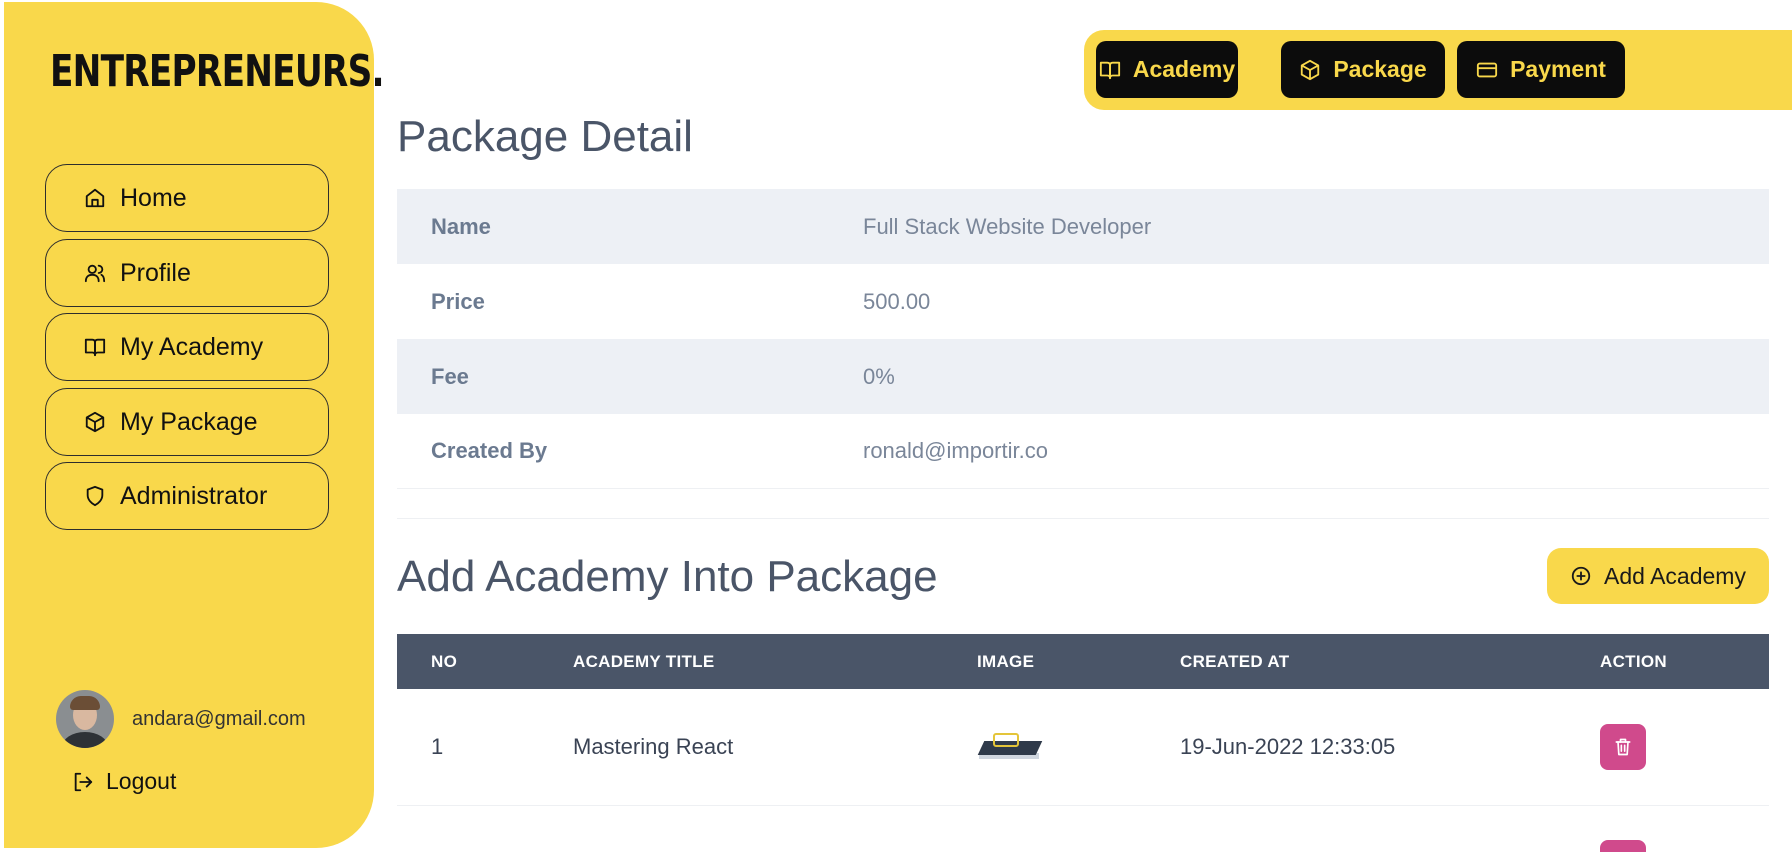 This screenshot has height=852, width=1792. I want to click on detail-value: Full Stack Website Developer, so click(1007, 226).